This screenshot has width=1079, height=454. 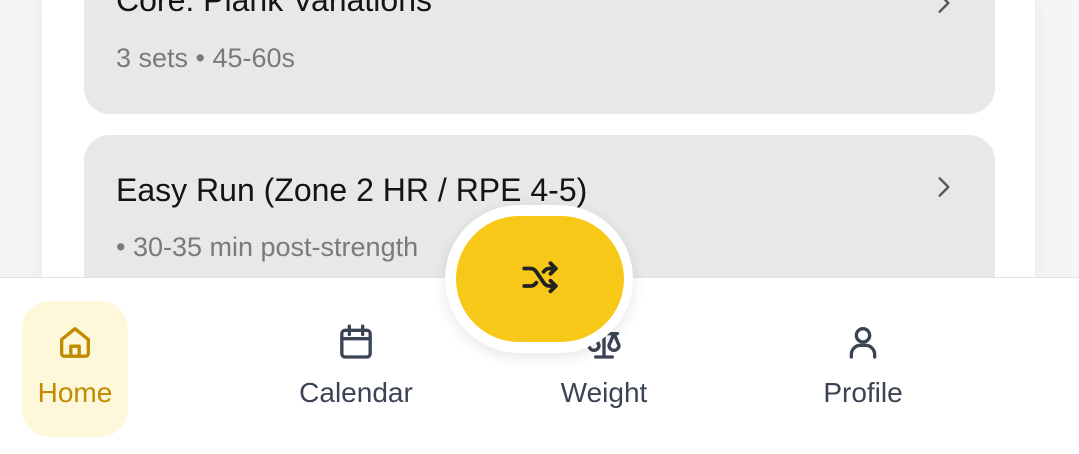 I want to click on exercise-details: • 30-35 min post-strength, so click(x=267, y=247).